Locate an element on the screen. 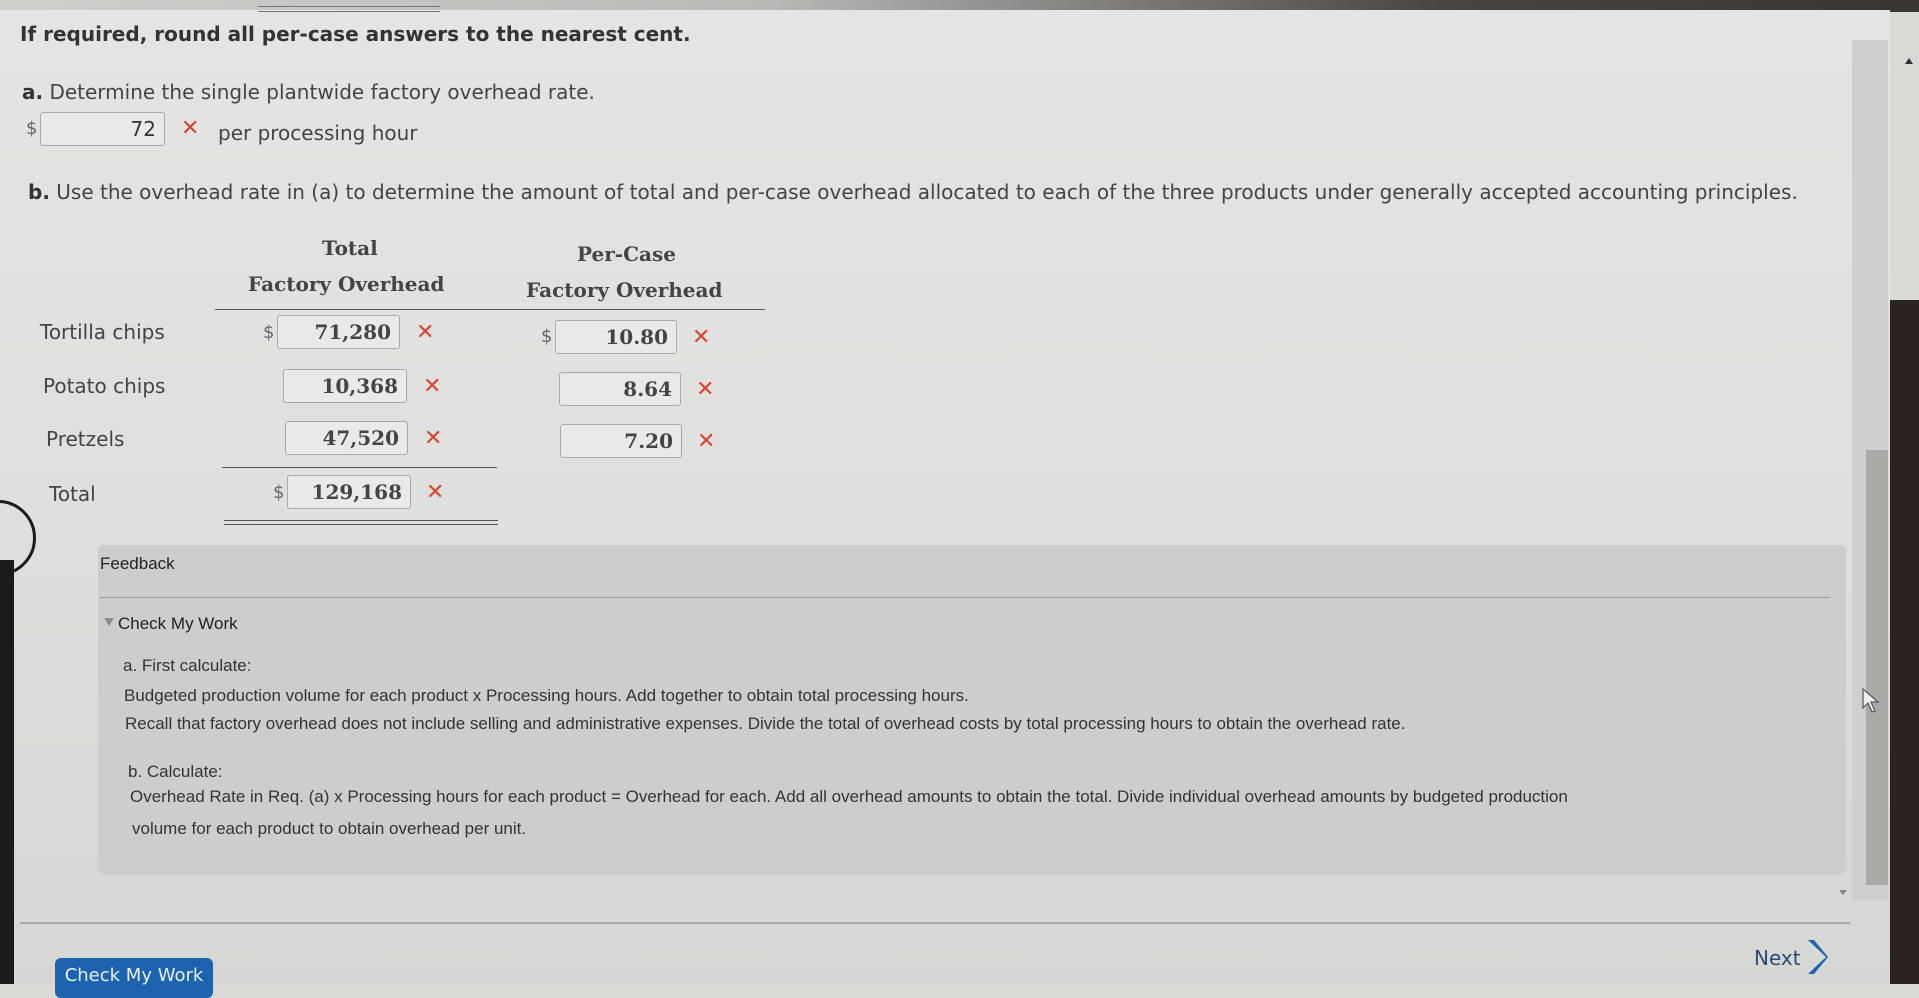 This screenshot has width=1919, height=998. col-header-total-line1: Total is located at coordinates (350, 248).